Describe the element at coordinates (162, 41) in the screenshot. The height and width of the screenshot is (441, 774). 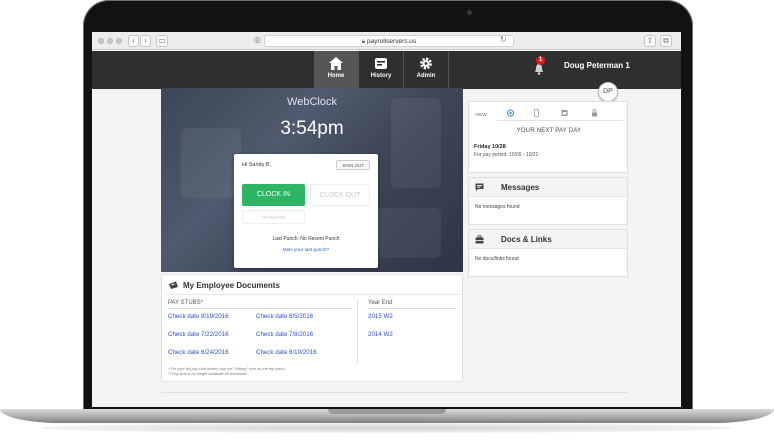
I see `sidebar-icon: ▭` at that location.